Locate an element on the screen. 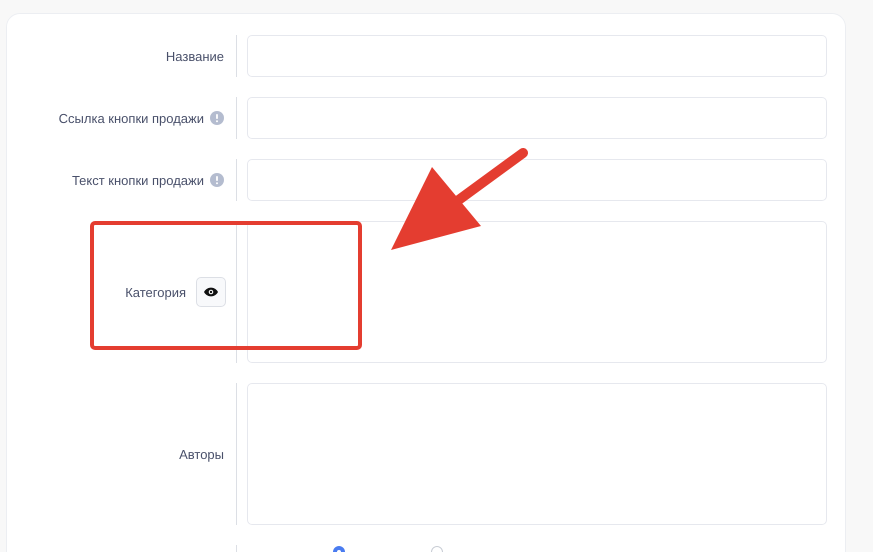 The height and width of the screenshot is (552, 873). eye-icon is located at coordinates (211, 292).